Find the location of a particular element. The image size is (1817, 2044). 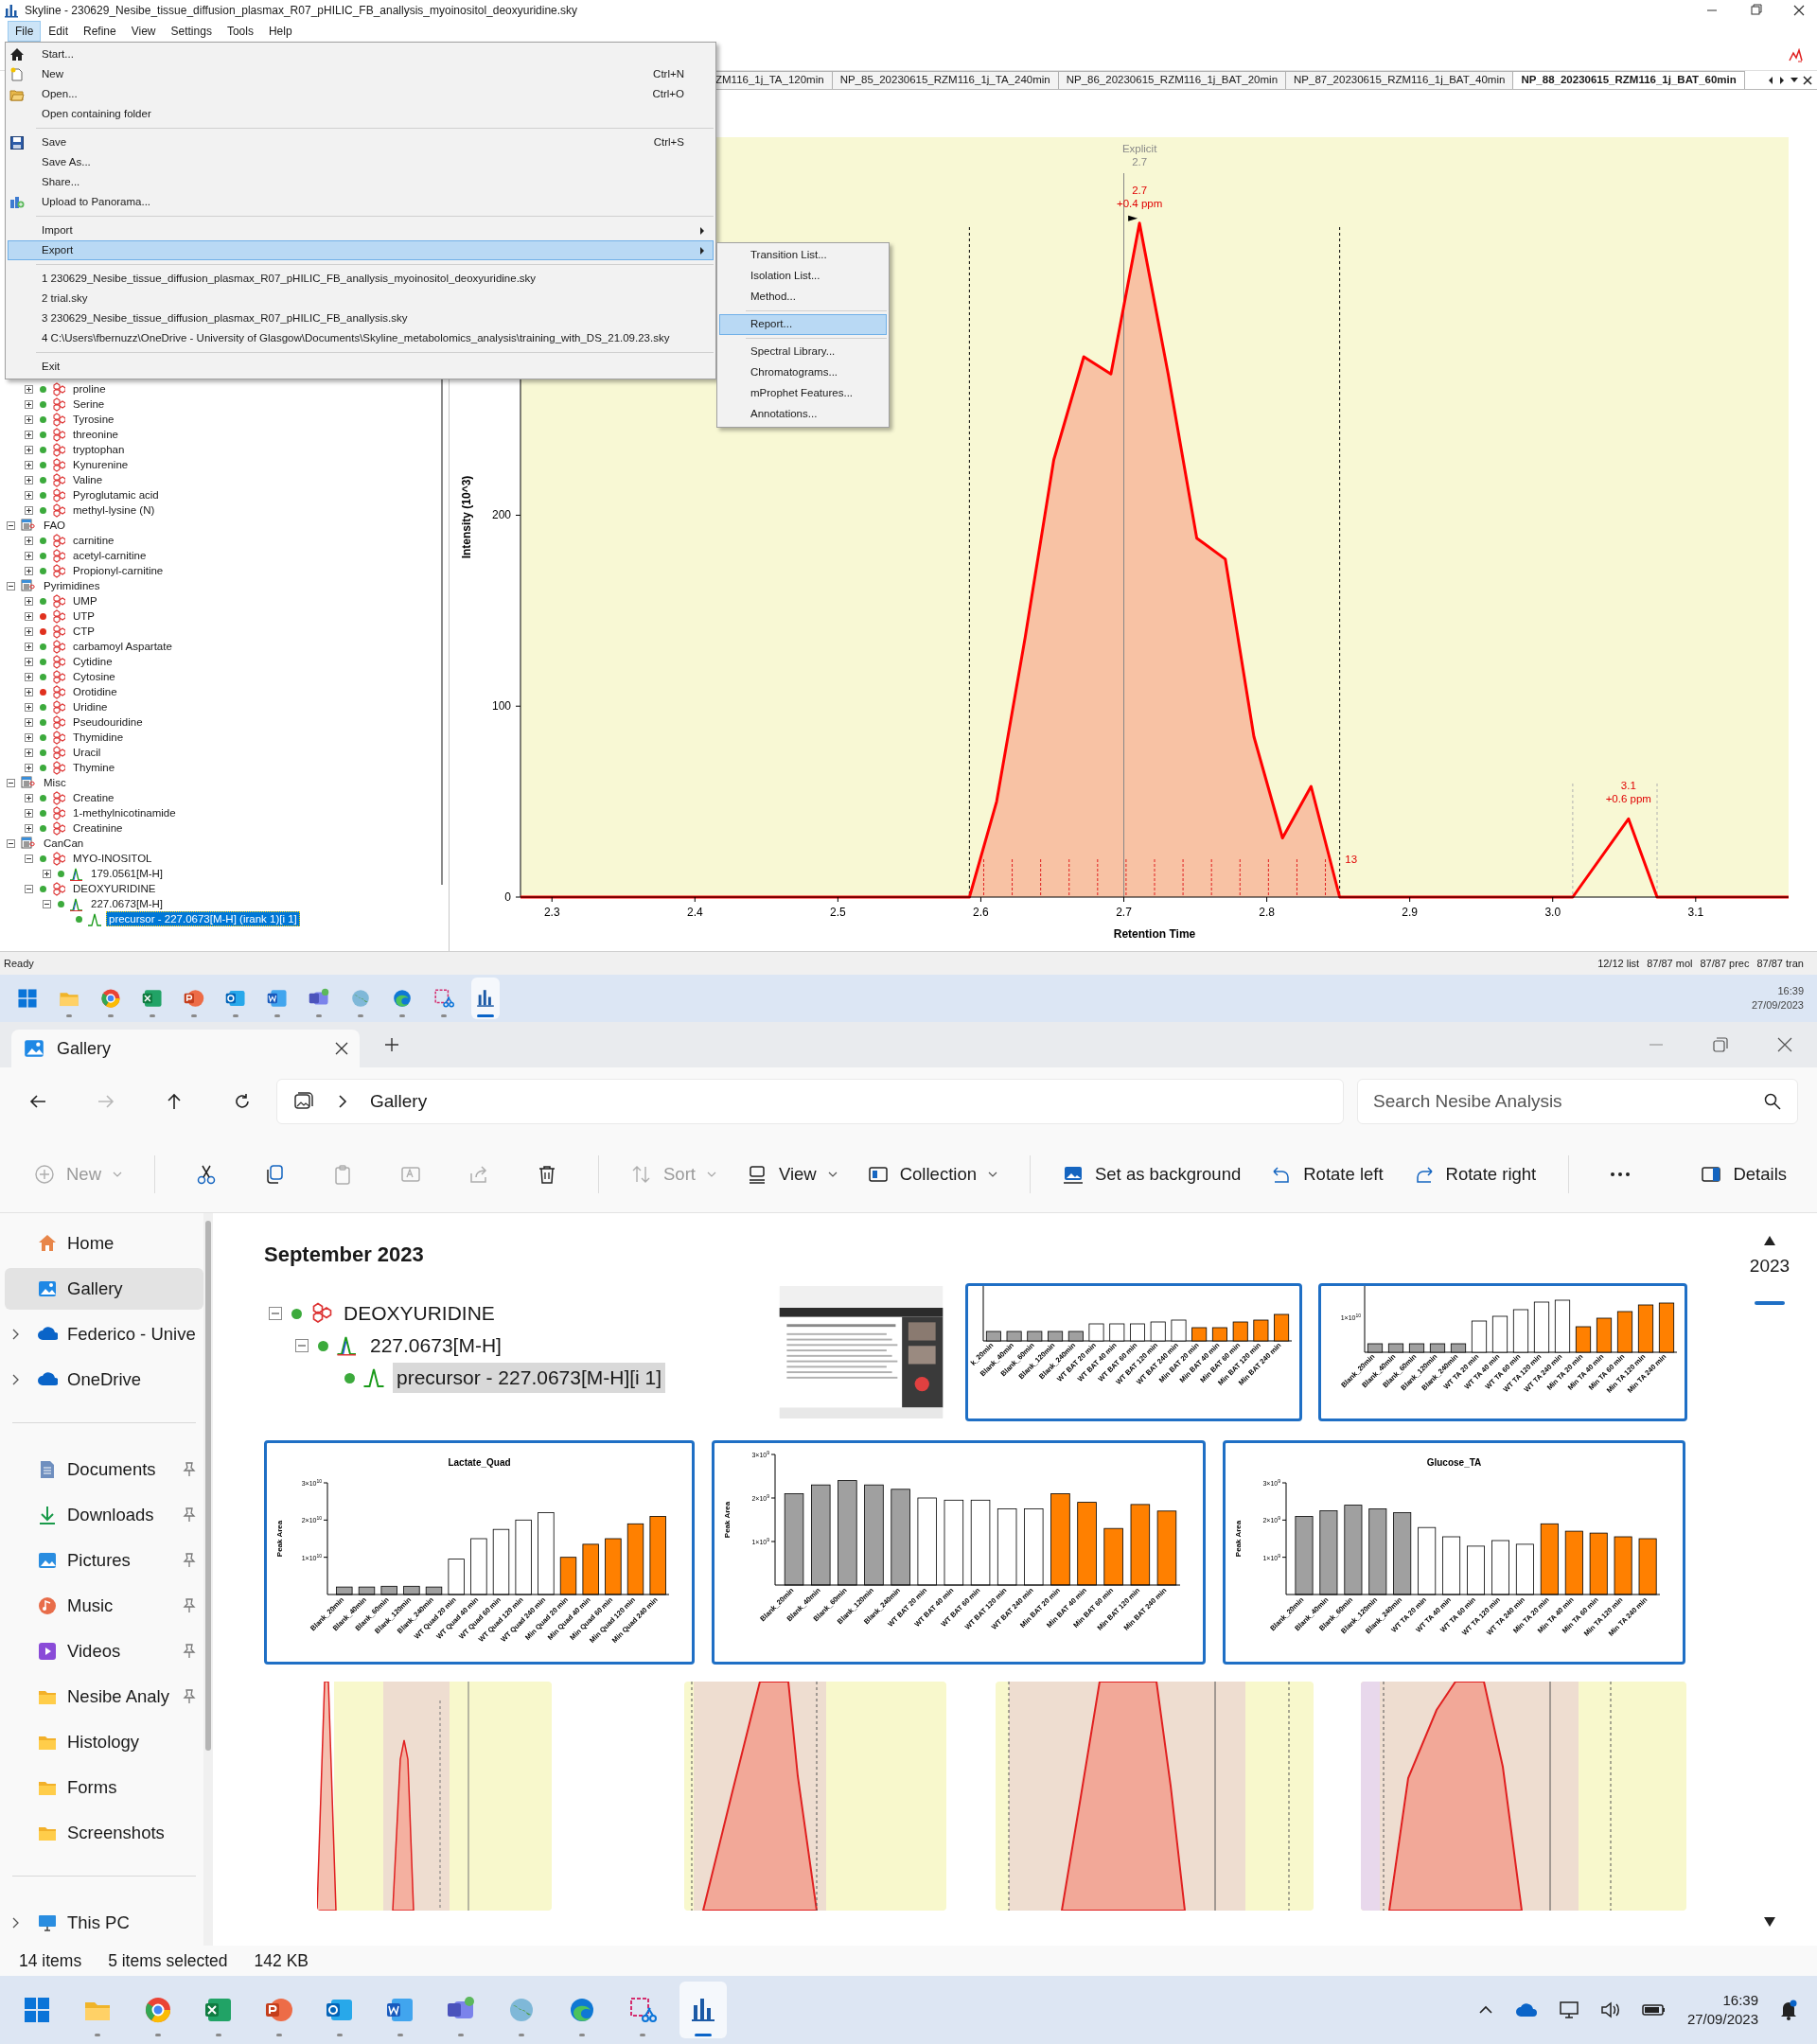

document-tab: NP_88_20230615_RZM116_1j_BAT_60min is located at coordinates (1629, 80).